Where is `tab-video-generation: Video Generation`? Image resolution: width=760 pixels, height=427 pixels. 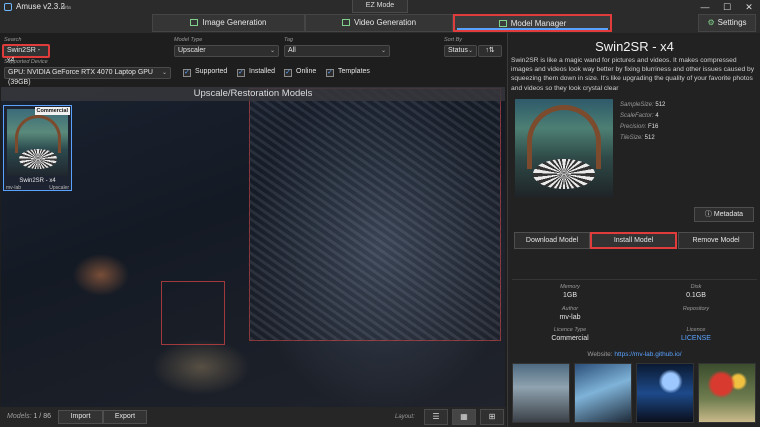 tab-video-generation: Video Generation is located at coordinates (379, 23).